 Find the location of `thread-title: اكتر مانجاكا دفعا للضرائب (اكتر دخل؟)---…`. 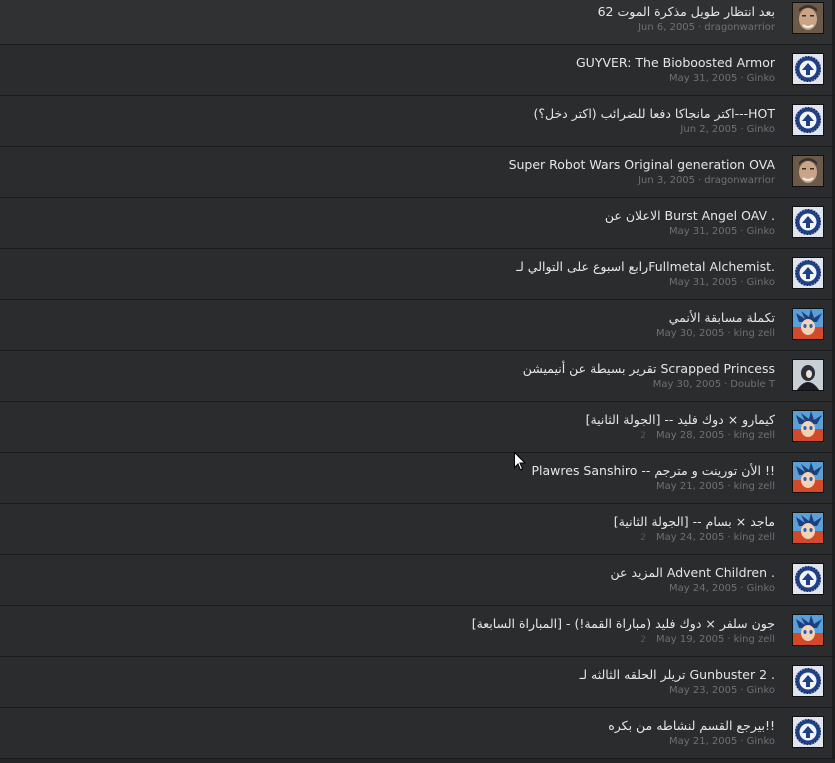

thread-title: اكتر مانجاكا دفعا للضرائب (اكتر دخل؟)---… is located at coordinates (387, 113).